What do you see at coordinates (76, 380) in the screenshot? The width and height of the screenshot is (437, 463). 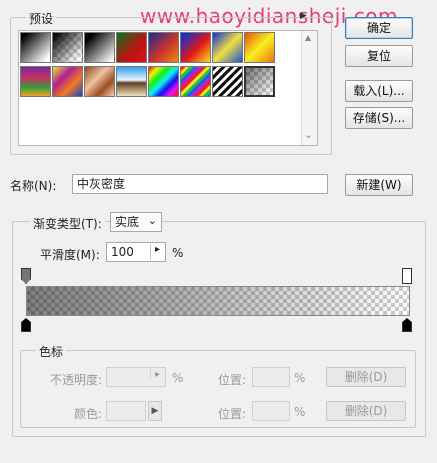 I see `opacity-label: 不透明度:` at bounding box center [76, 380].